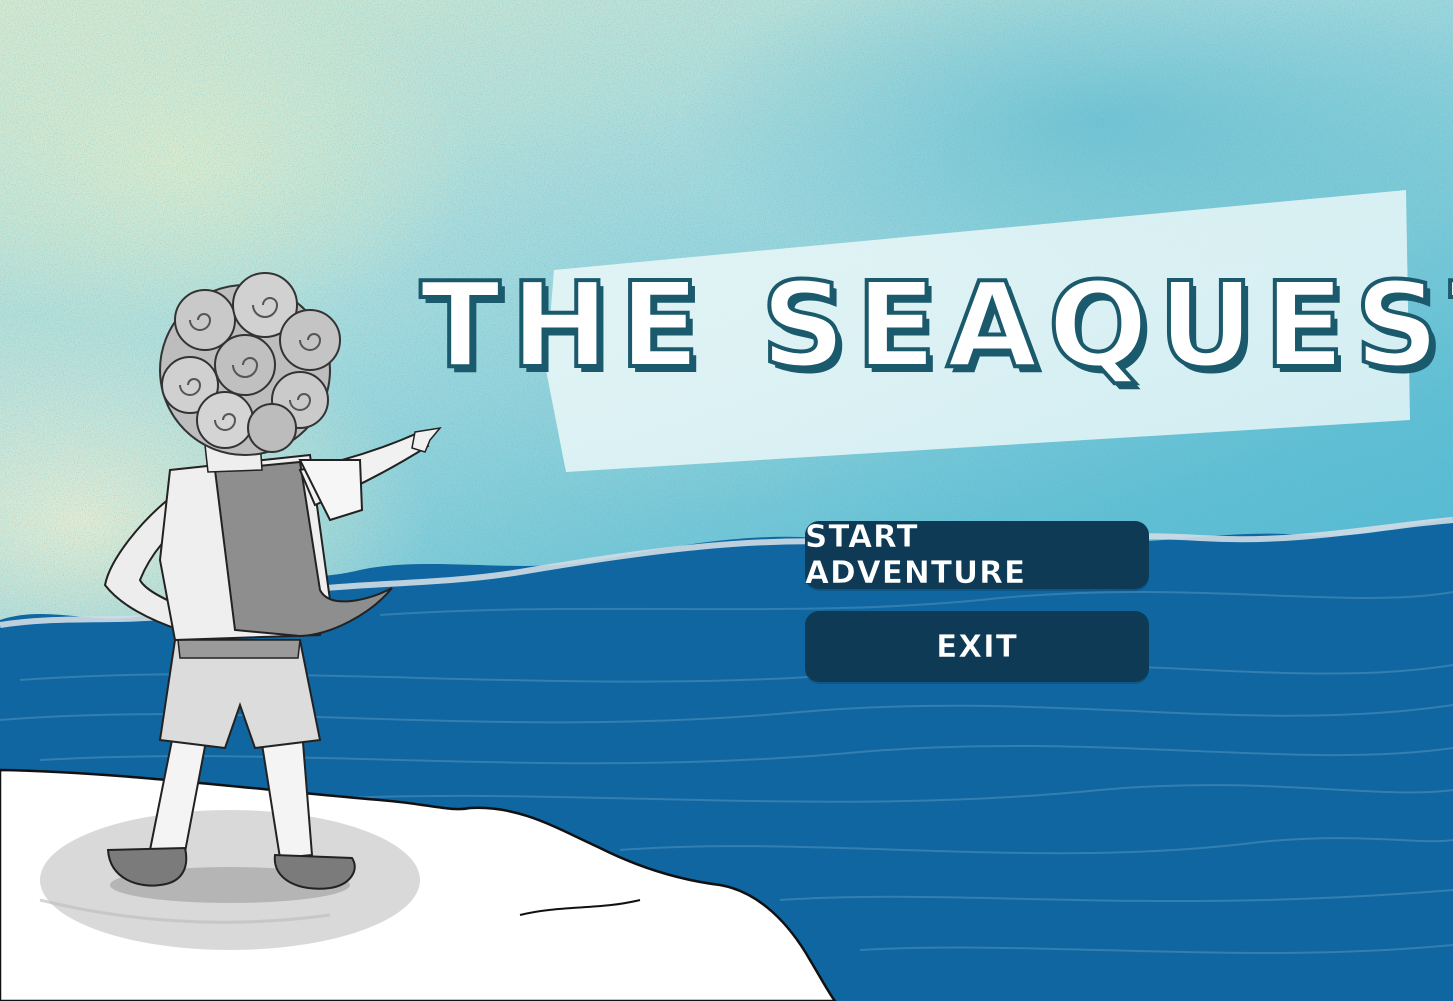 This screenshot has width=1453, height=1001. I want to click on hero-character, so click(272, 587).